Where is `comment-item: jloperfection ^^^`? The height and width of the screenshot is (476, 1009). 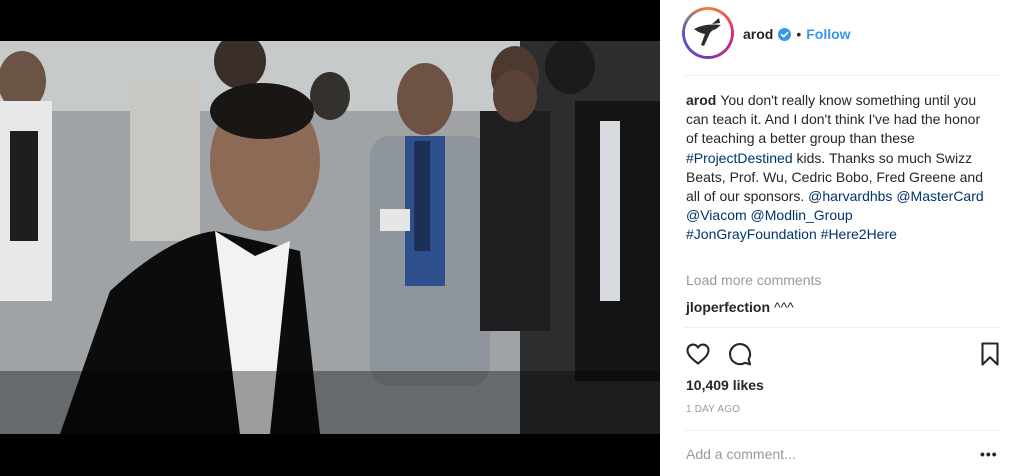 comment-item: jloperfection ^^^ is located at coordinates (740, 307).